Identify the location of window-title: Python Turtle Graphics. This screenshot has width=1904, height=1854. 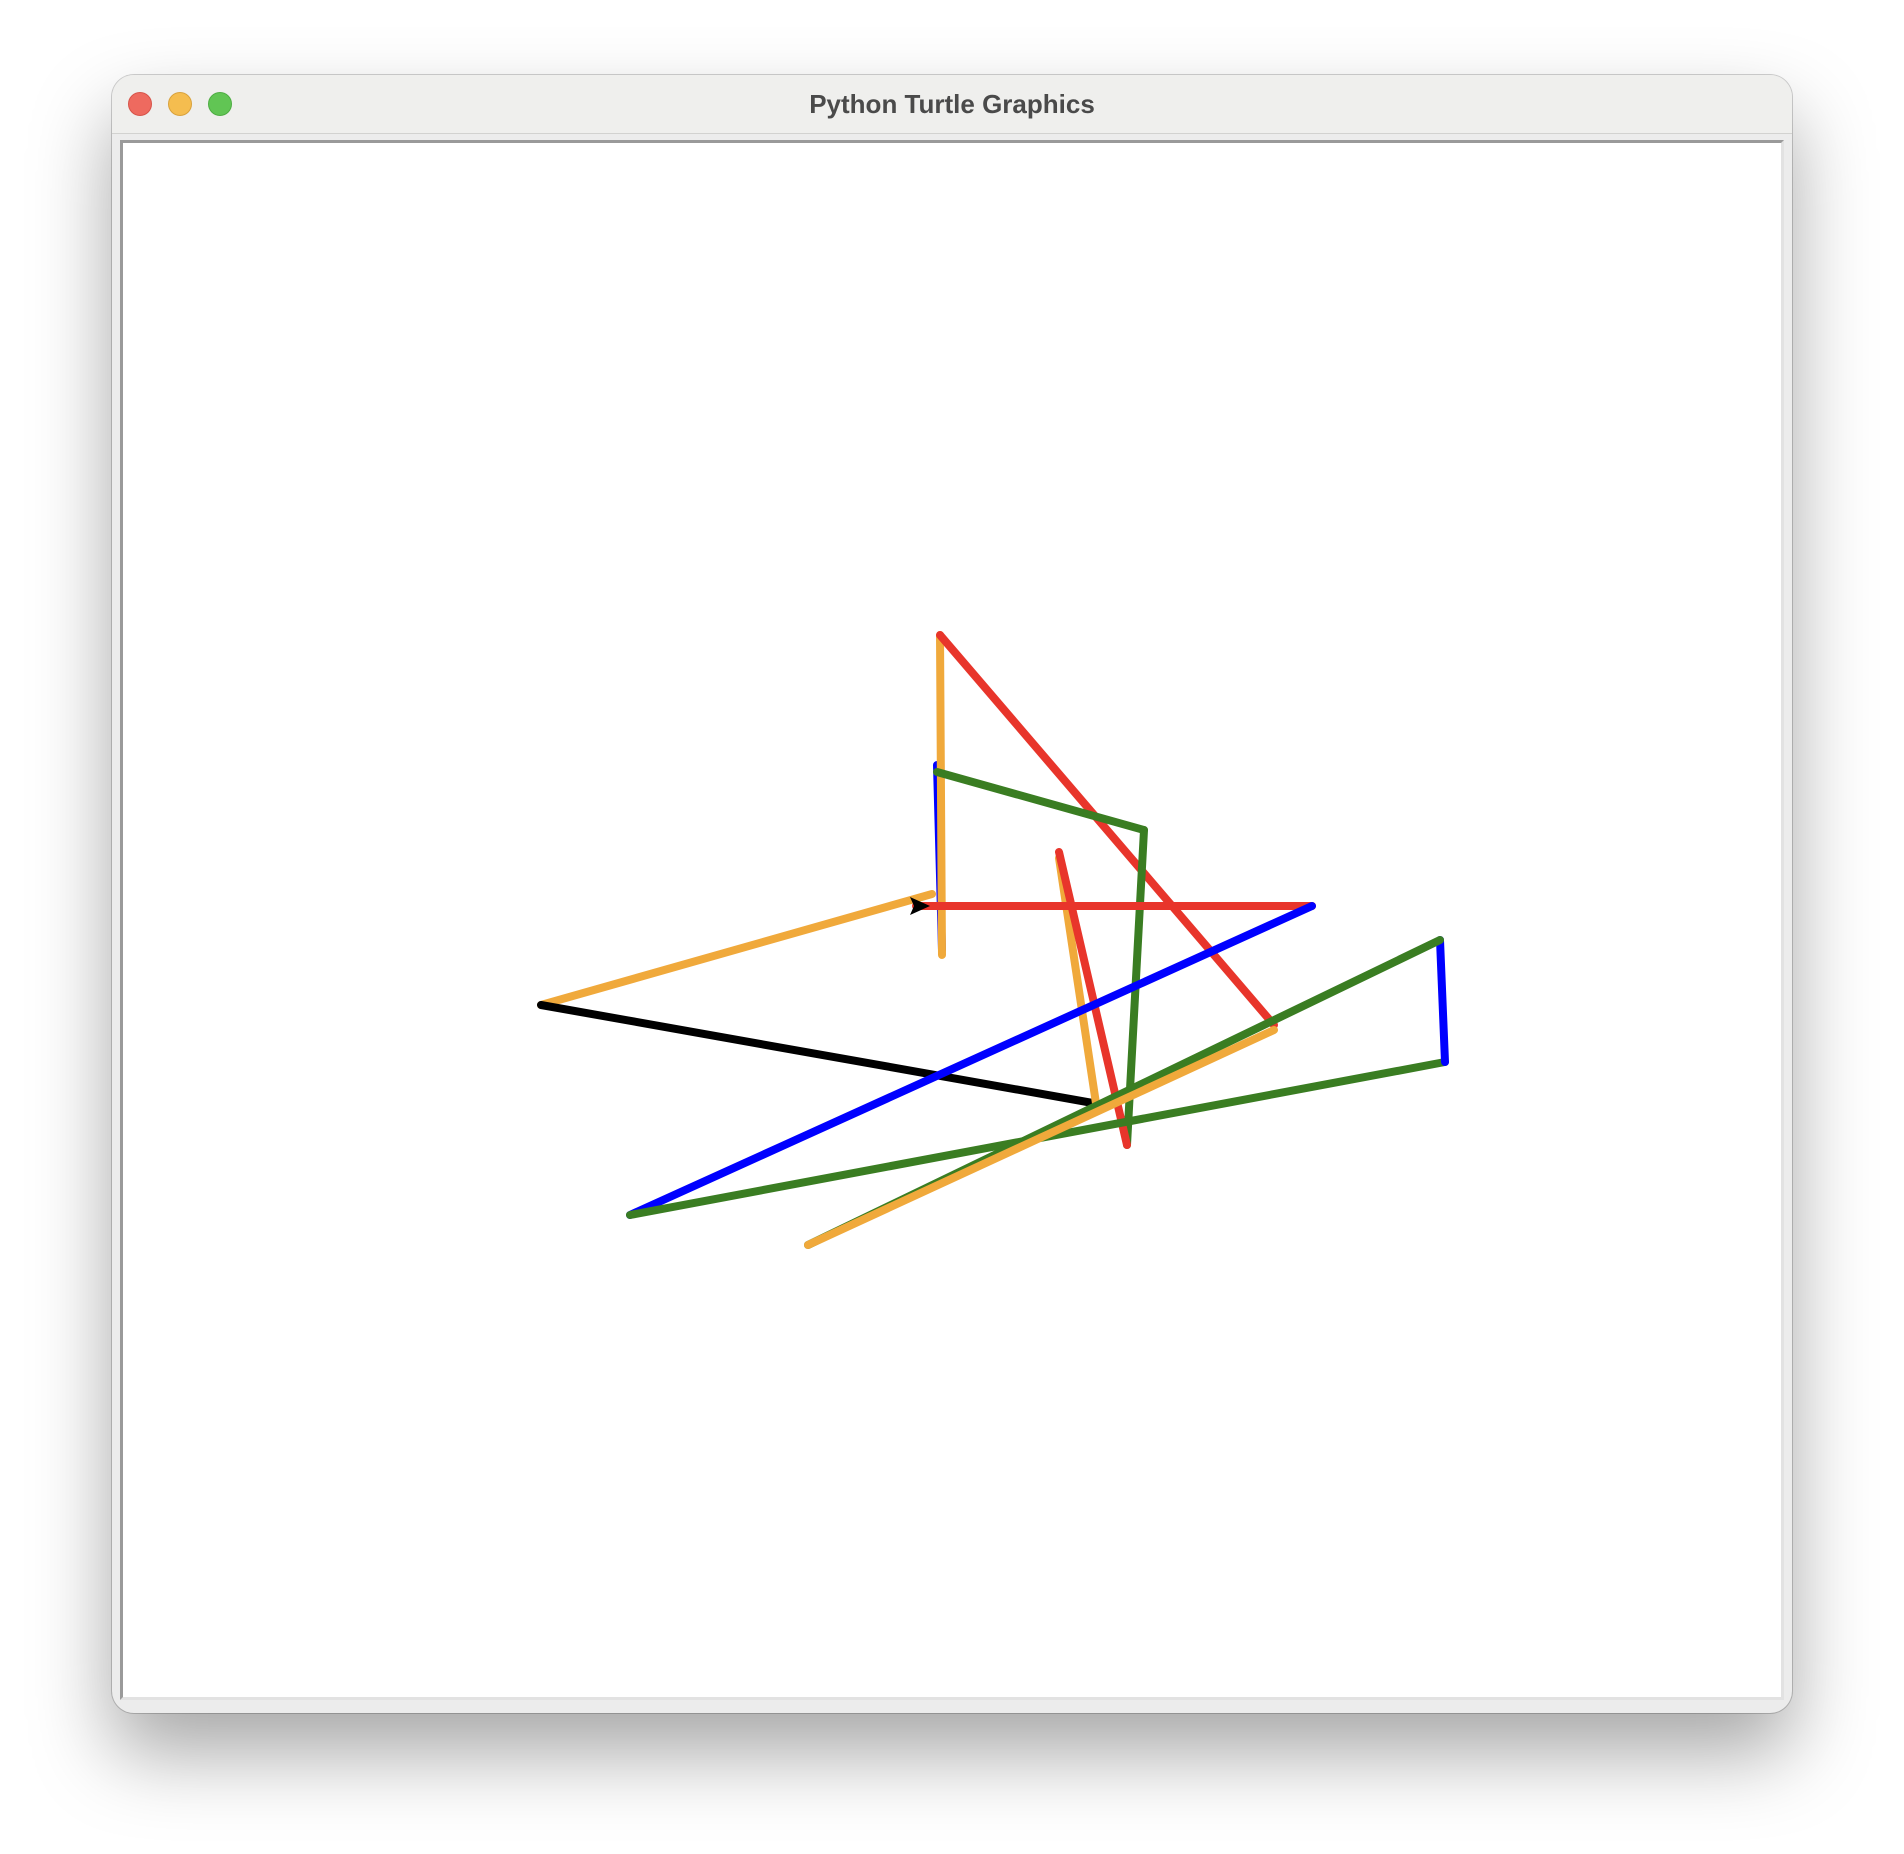
(952, 104).